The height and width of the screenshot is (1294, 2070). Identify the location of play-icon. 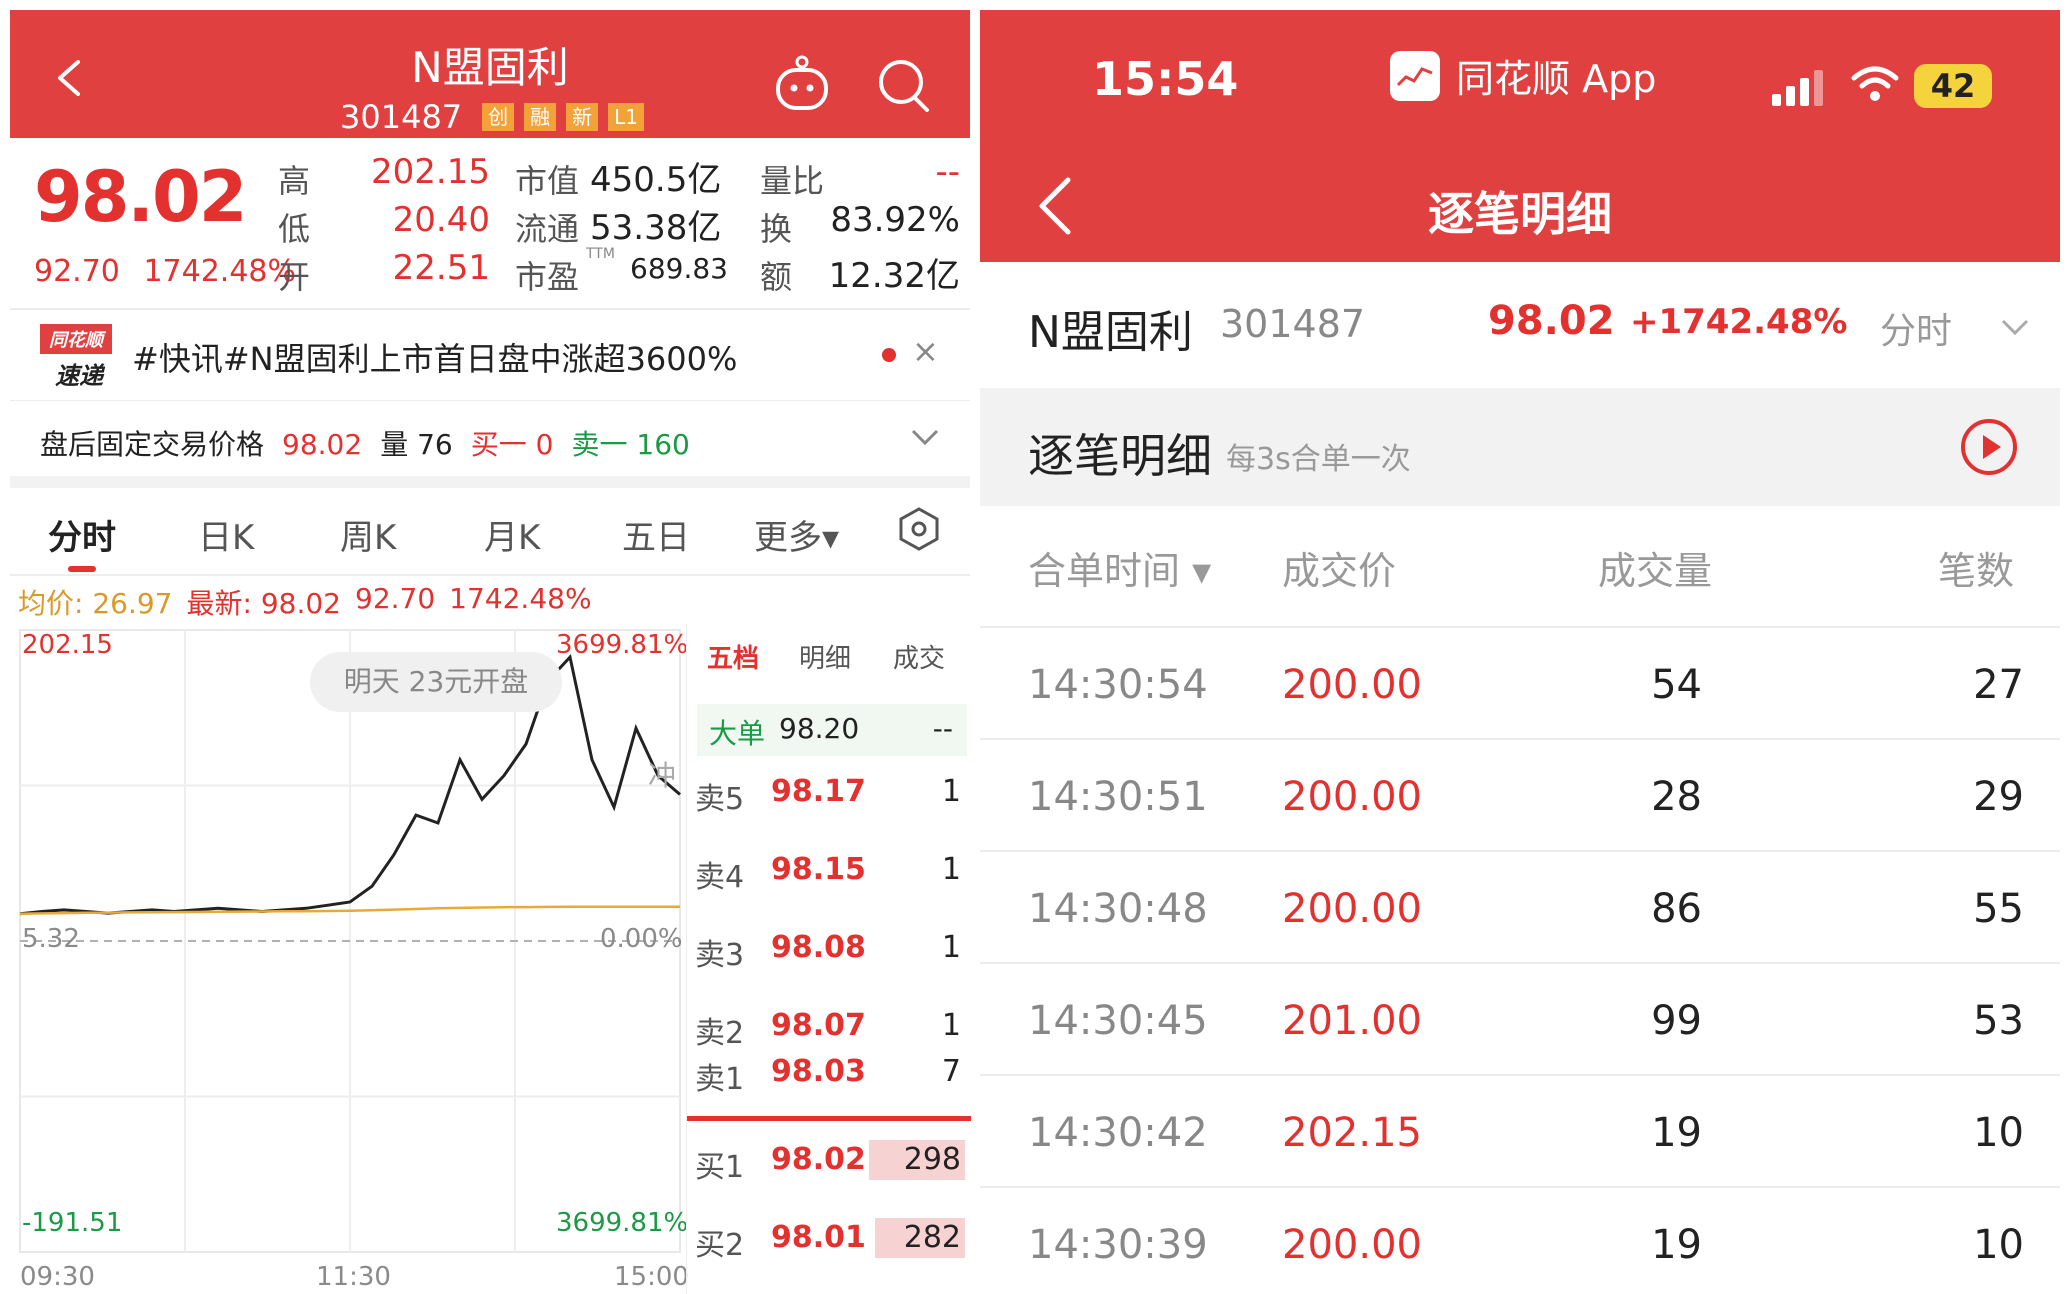
(1989, 447).